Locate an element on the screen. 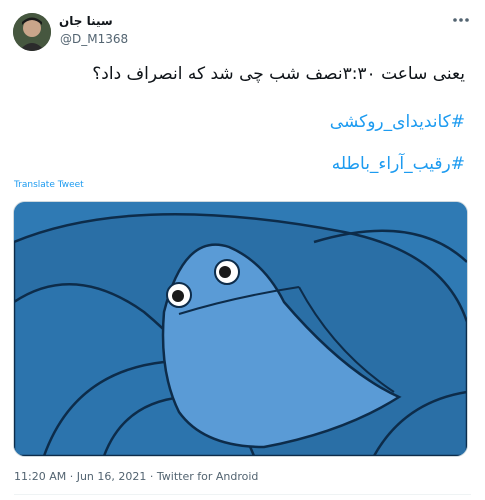  avatar-image is located at coordinates (32, 32).